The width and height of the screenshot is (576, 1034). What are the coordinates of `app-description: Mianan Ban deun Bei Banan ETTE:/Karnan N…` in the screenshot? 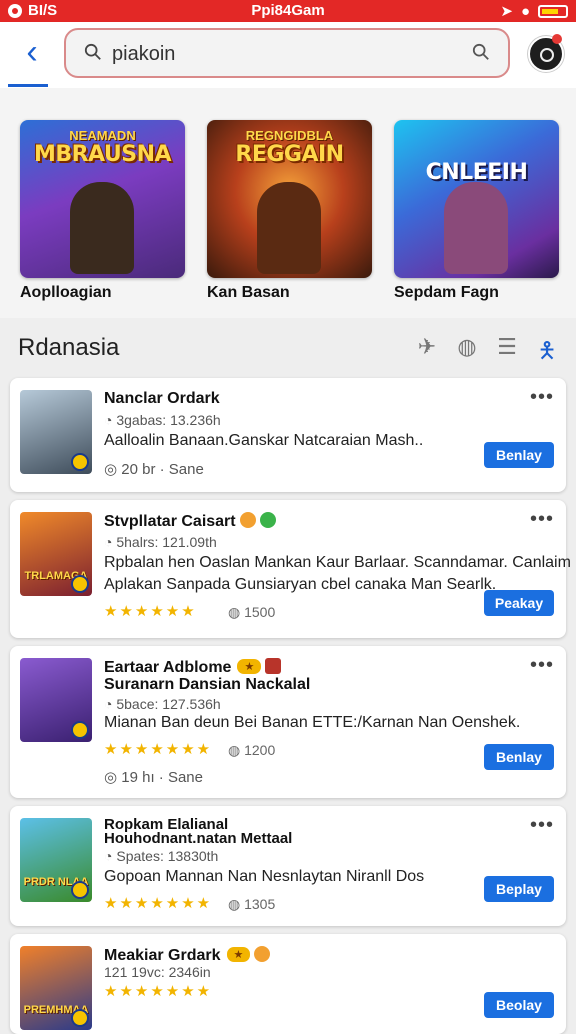 It's located at (312, 722).